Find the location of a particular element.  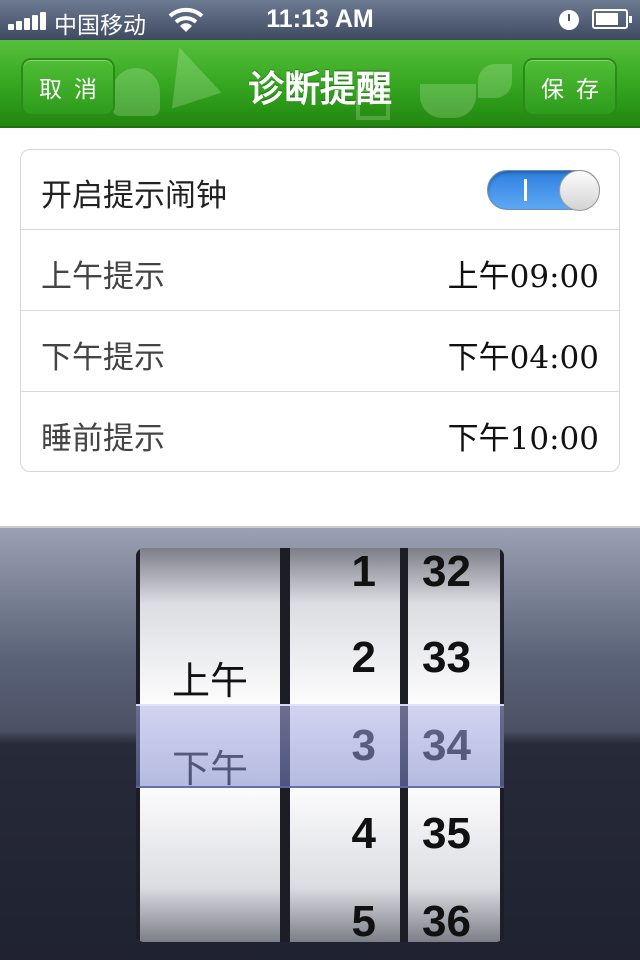

hour-option: 1 is located at coordinates (345, 582).